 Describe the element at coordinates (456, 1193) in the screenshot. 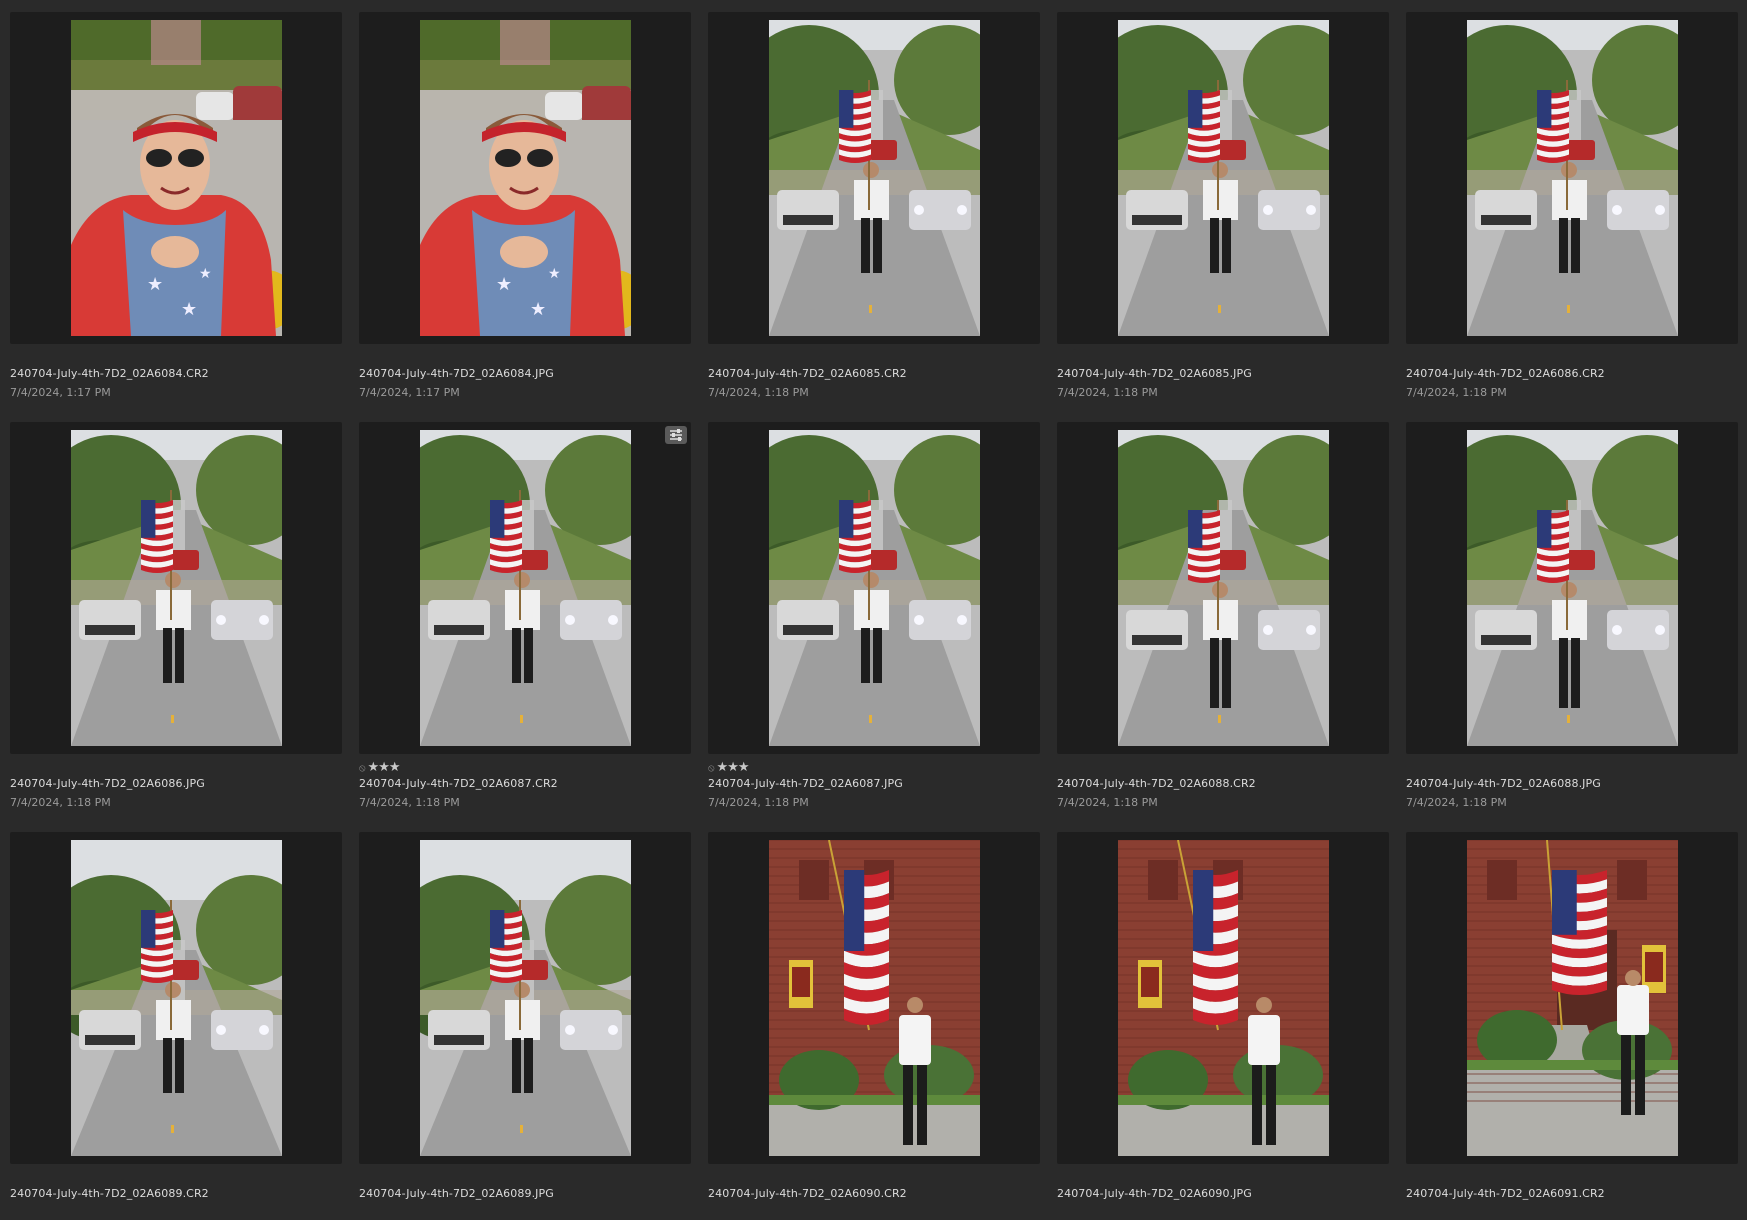

I see `file-name: 240704-July-4th-7D2_02A6089.JPG` at that location.